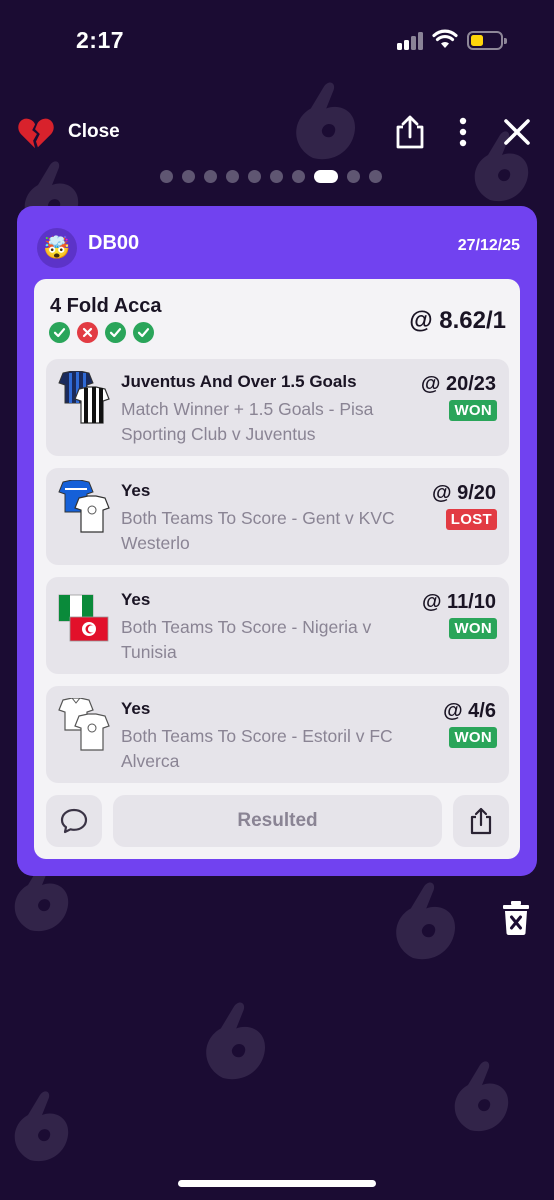  Describe the element at coordinates (488, 245) in the screenshot. I see `bet-date: 27/12/25` at that location.